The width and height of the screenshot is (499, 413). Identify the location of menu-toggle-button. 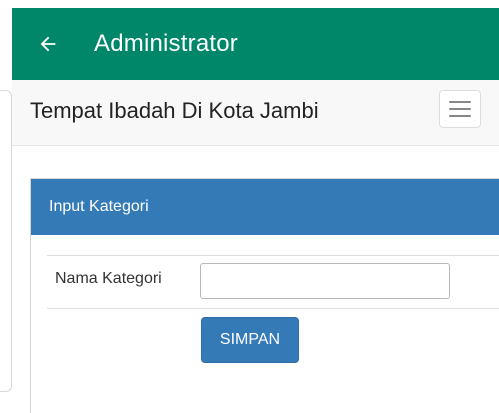
(460, 109).